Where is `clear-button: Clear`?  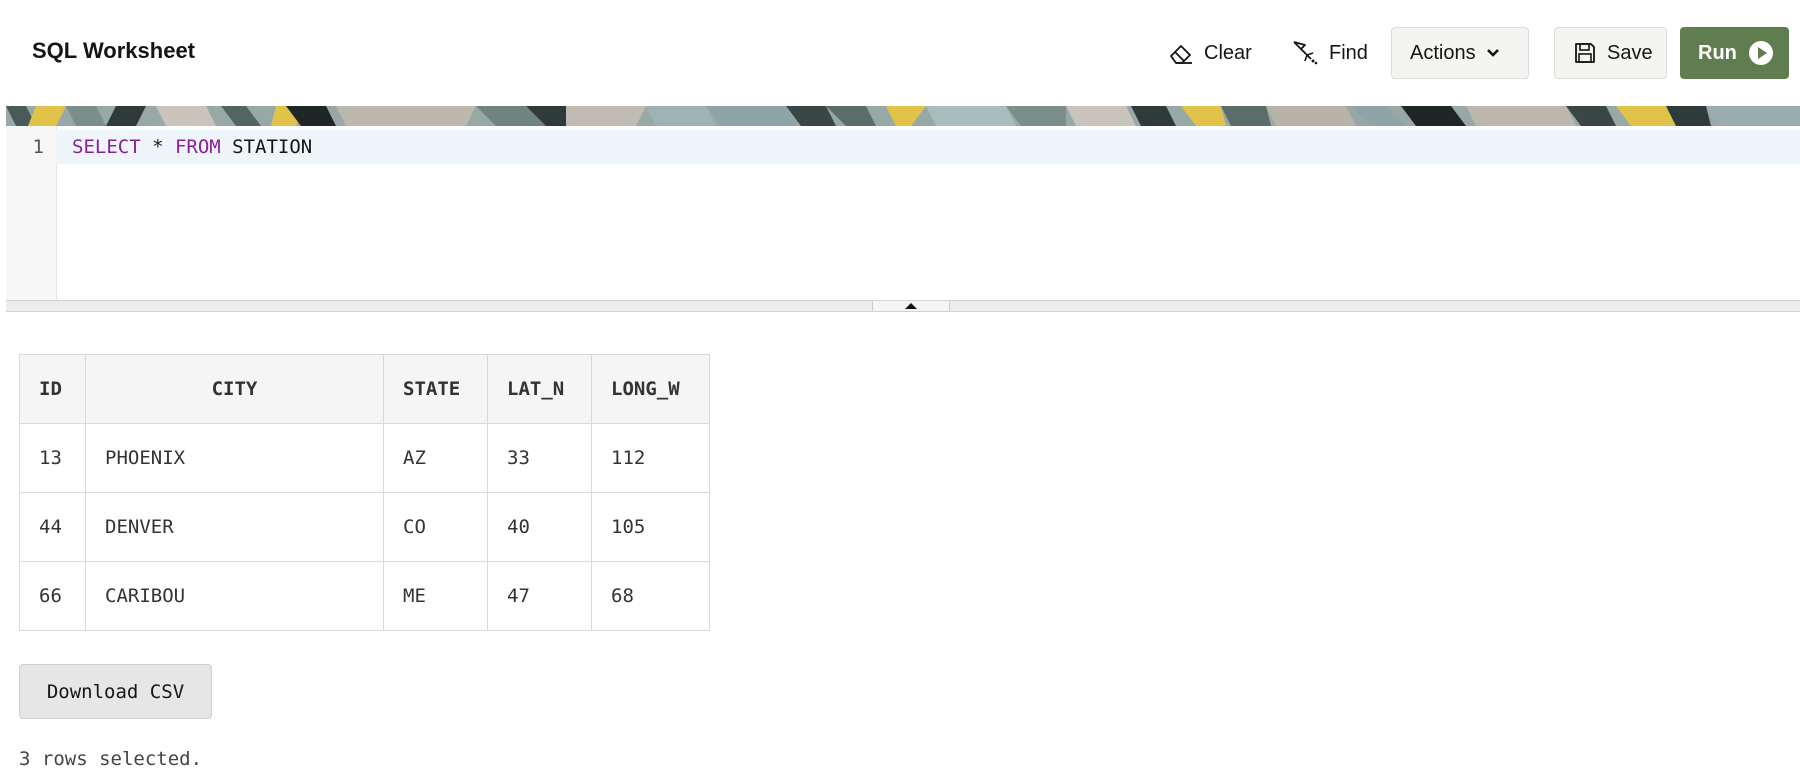
clear-button: Clear is located at coordinates (1210, 53).